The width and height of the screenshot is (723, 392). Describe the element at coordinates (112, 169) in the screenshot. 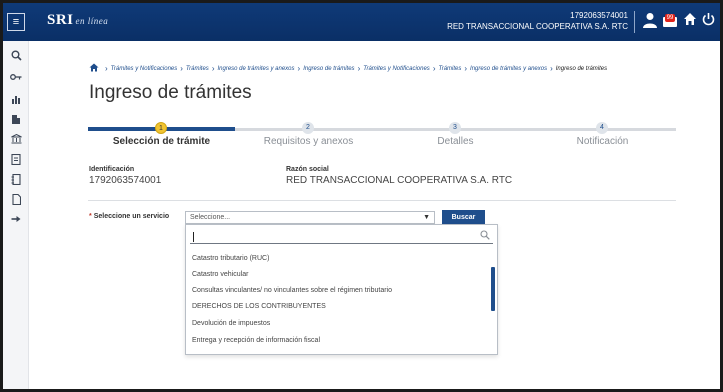

I see `identificacion-label: Identificación` at that location.